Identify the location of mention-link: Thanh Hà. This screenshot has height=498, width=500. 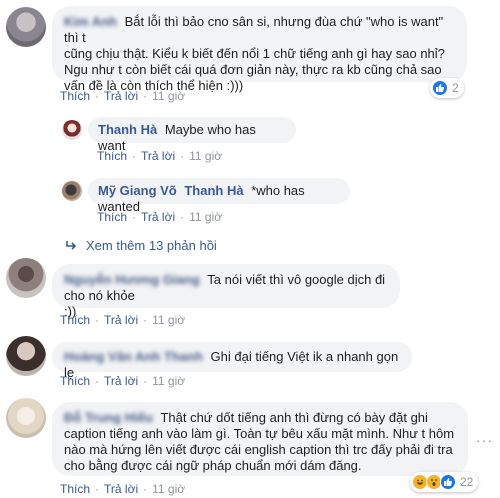
(215, 190).